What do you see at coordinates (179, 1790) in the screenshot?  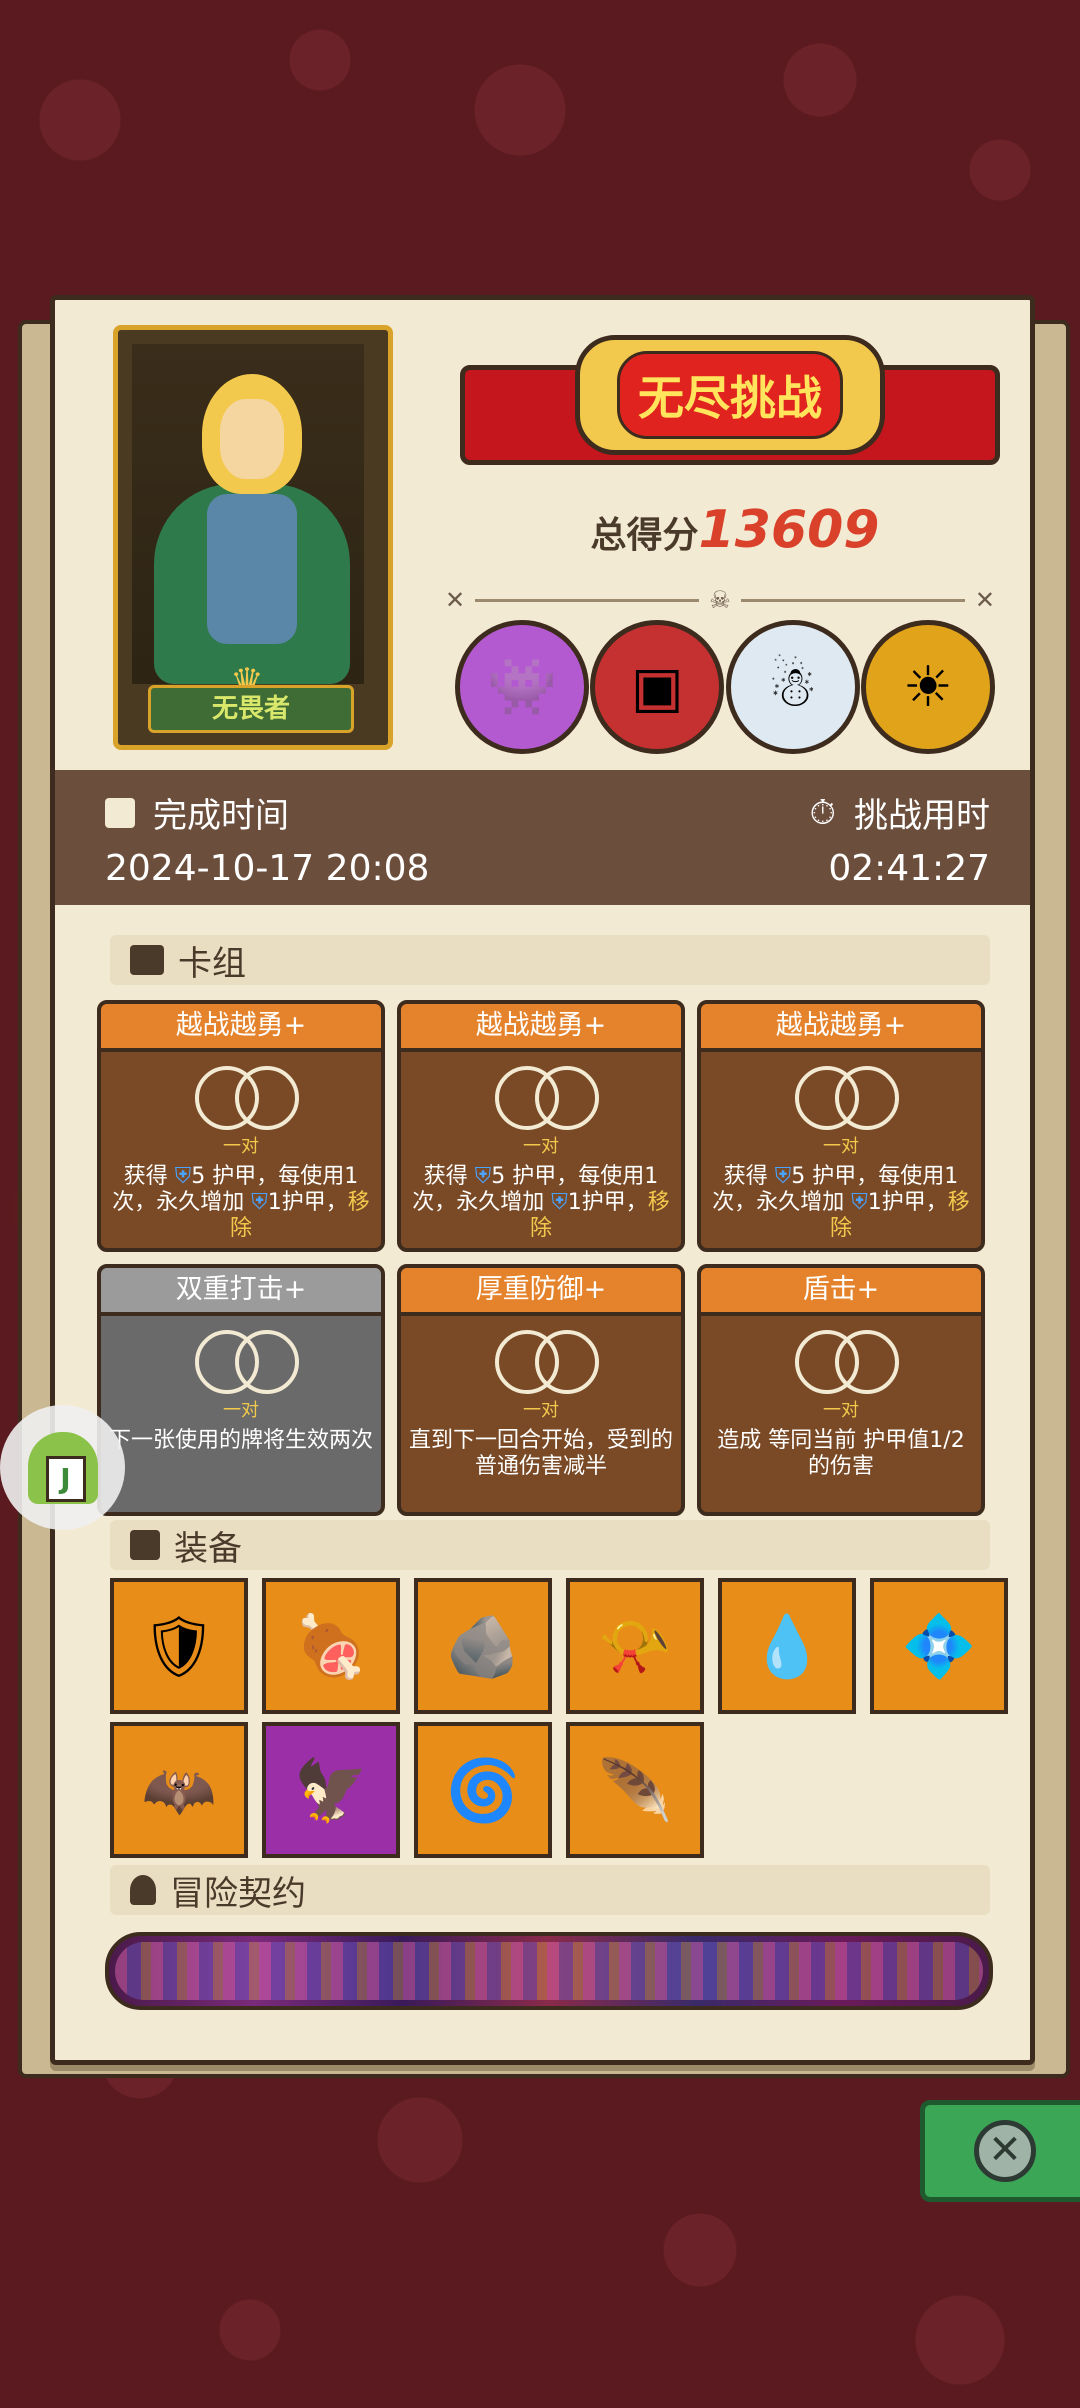 I see `bat-icon: 🦇` at bounding box center [179, 1790].